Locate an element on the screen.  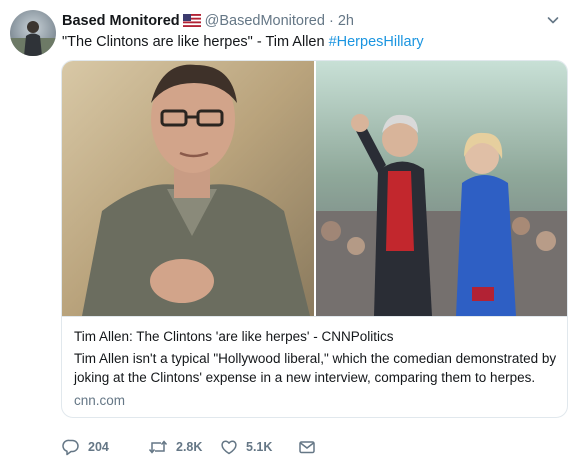
direct-message-button is located at coordinates (307, 447).